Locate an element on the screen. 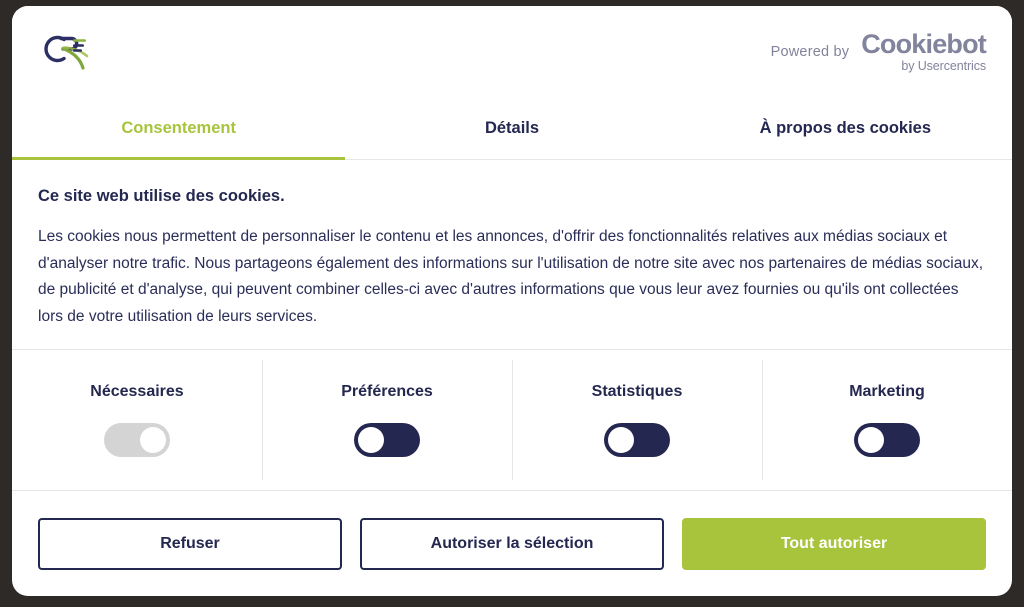 The width and height of the screenshot is (1024, 607). category-necessaires: Nécessaires is located at coordinates (137, 420).